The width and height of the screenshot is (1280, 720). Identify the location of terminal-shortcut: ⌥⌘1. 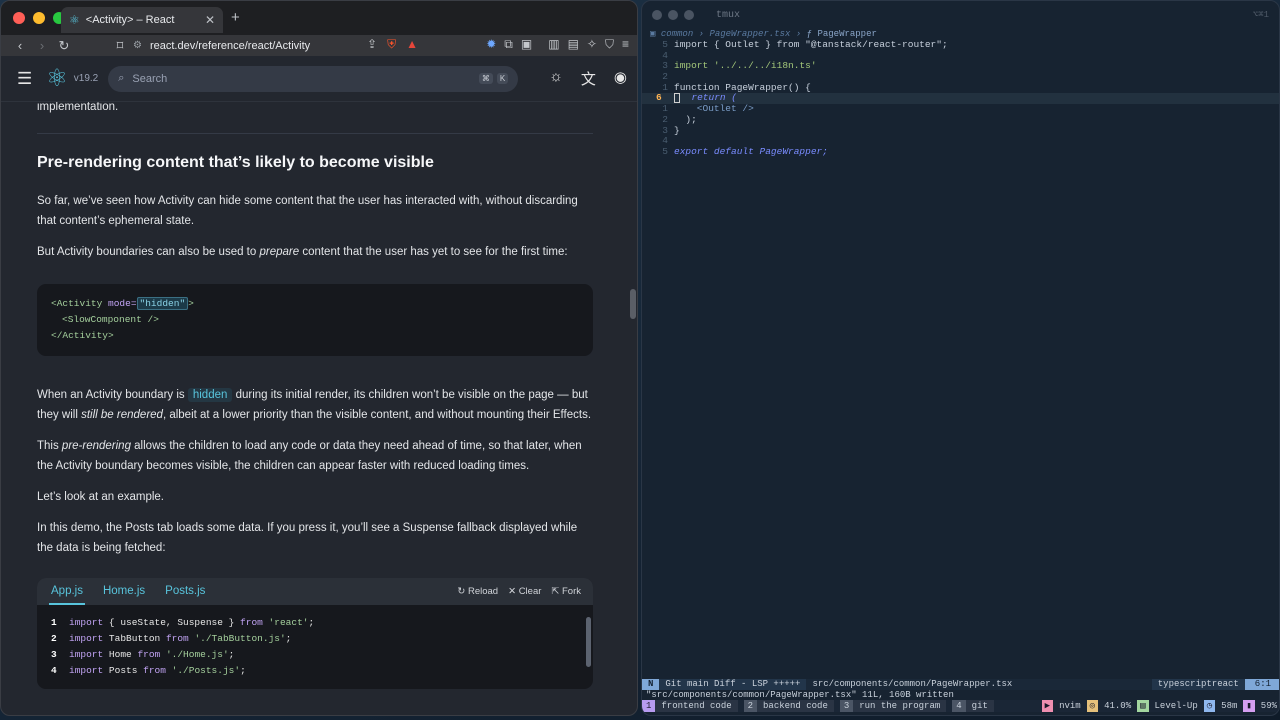
(1260, 15).